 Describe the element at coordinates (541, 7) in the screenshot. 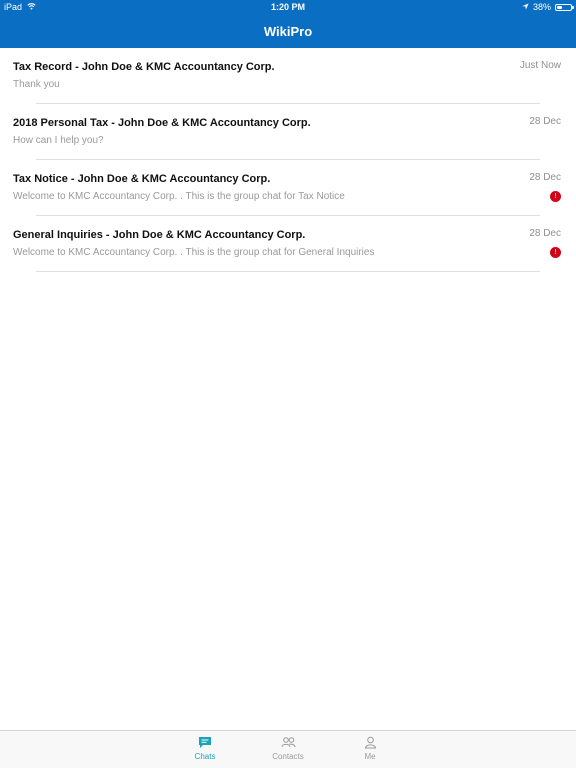

I see `battery-percent: 38%` at that location.